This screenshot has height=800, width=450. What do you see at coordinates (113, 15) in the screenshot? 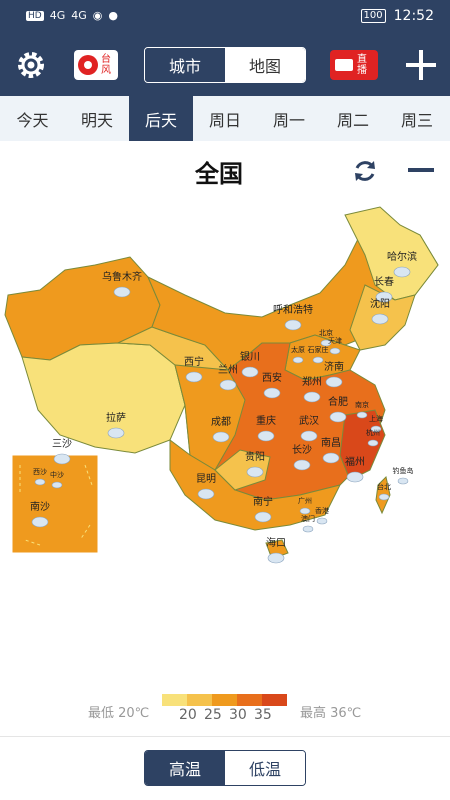
I see `message-icon: ●` at bounding box center [113, 15].